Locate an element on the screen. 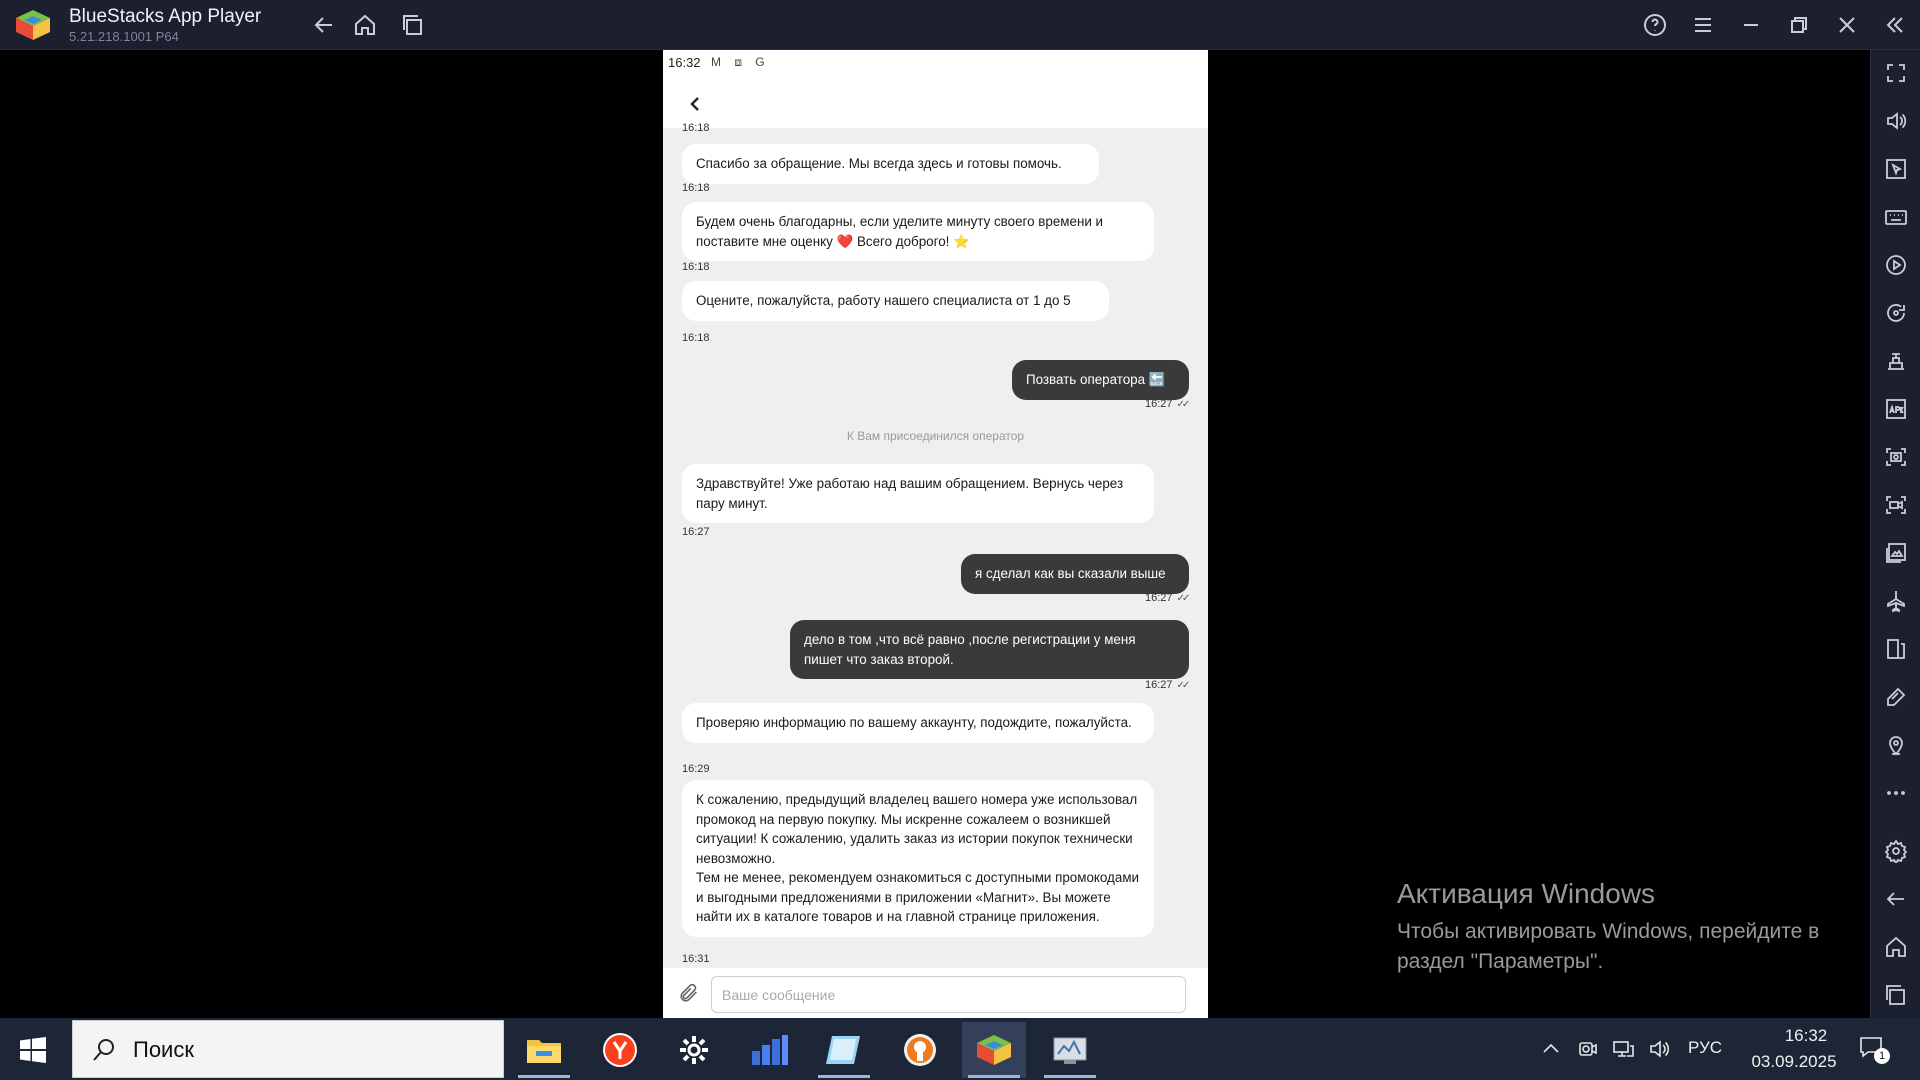 The height and width of the screenshot is (1080, 1920). location-icon is located at coordinates (1896, 745).